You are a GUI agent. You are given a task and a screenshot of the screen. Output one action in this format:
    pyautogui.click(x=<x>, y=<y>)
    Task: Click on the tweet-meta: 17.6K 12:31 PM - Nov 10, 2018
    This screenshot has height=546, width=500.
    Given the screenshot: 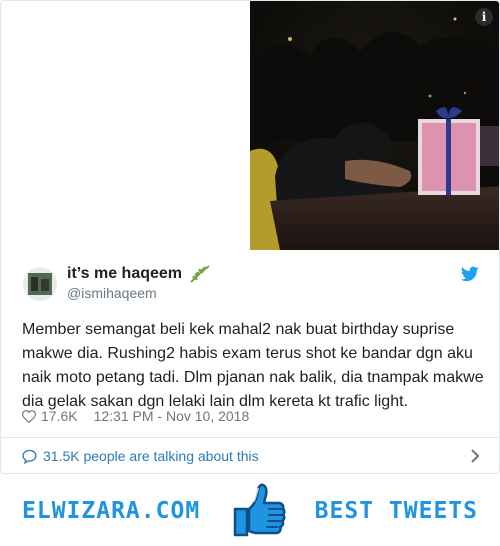 What is the action you would take?
    pyautogui.click(x=135, y=416)
    